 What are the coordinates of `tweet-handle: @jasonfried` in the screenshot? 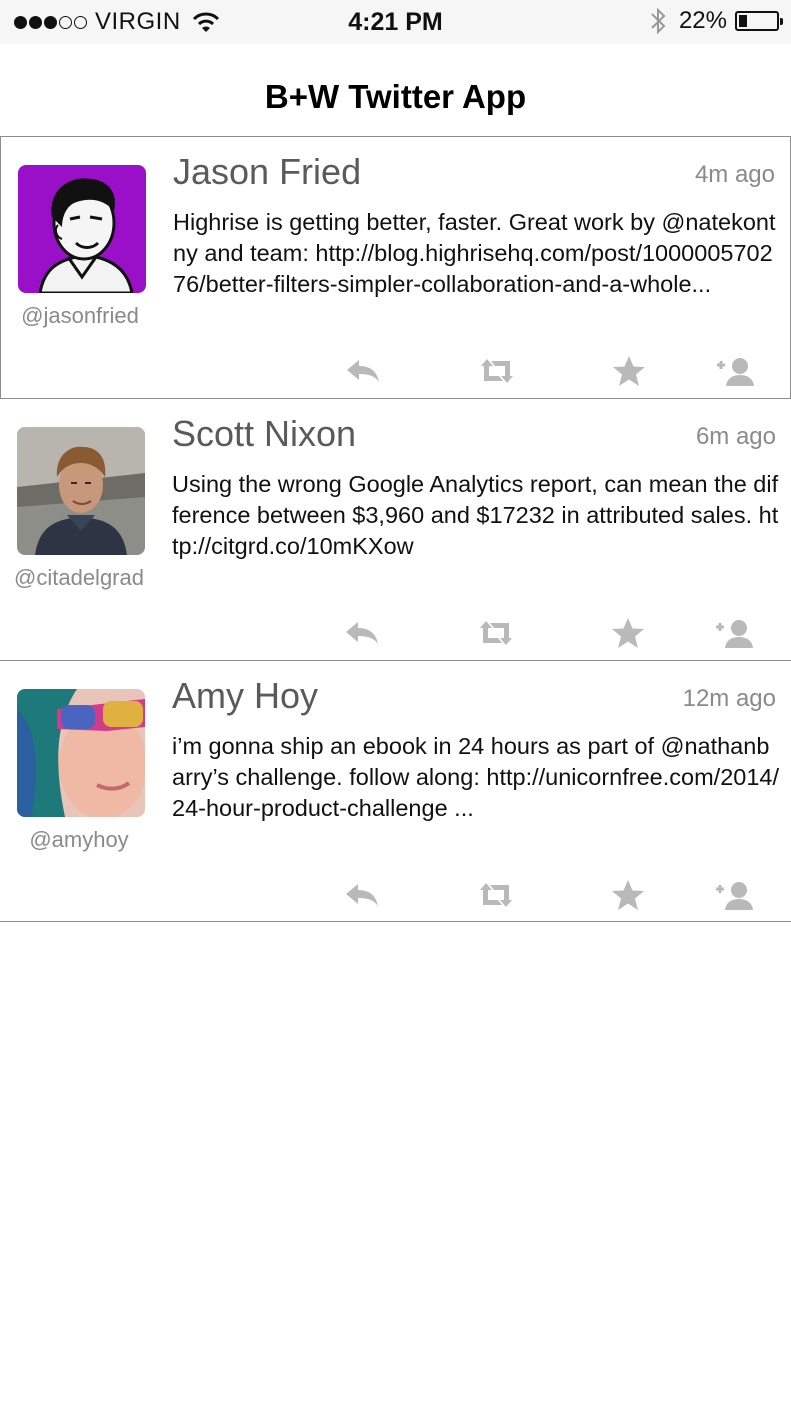 It's located at (80, 316).